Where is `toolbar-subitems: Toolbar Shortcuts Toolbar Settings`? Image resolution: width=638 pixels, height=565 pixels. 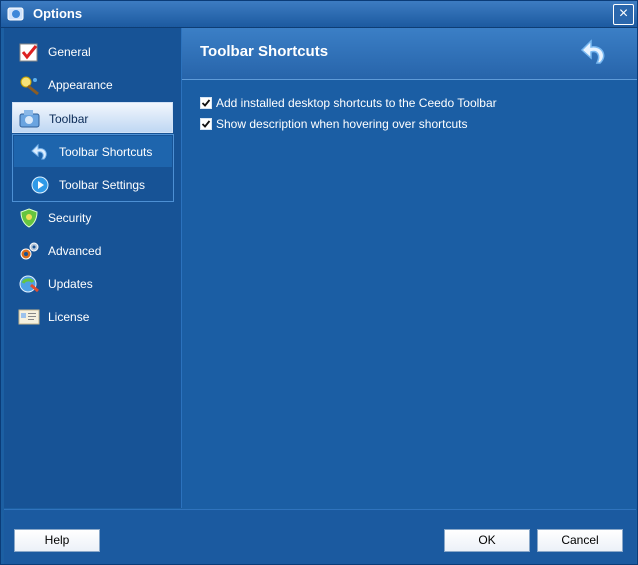
toolbar-subitems: Toolbar Shortcuts Toolbar Settings is located at coordinates (93, 168).